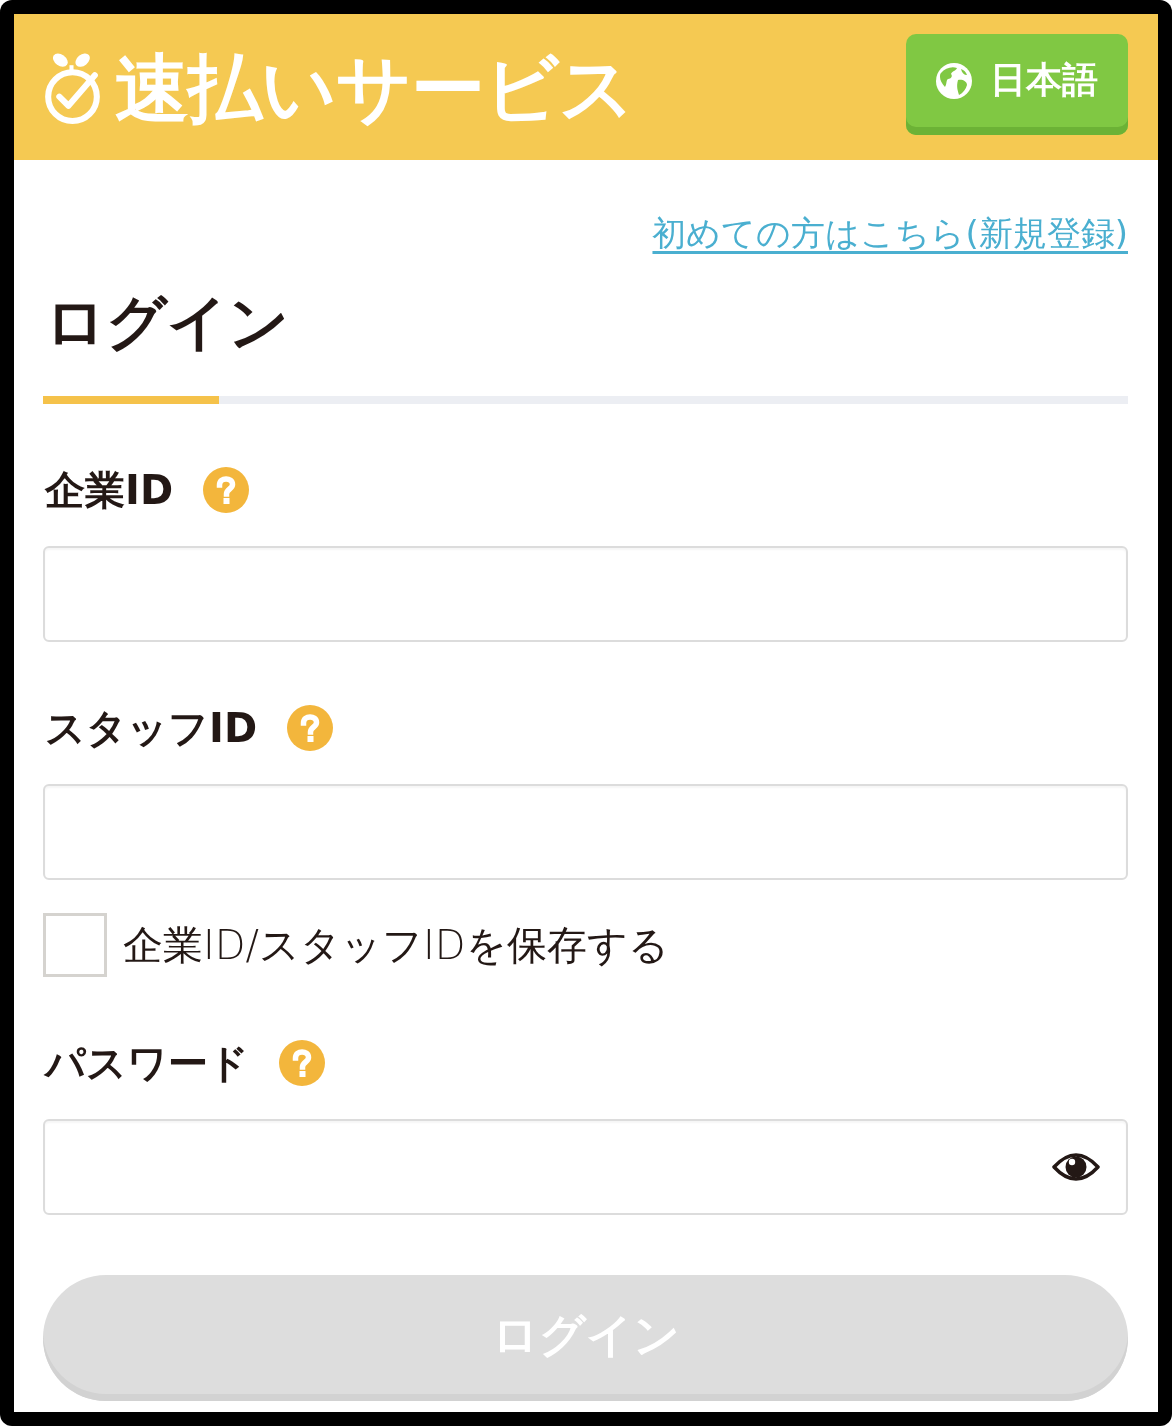 This screenshot has width=1172, height=1426. I want to click on language-button: 日本語, so click(1017, 84).